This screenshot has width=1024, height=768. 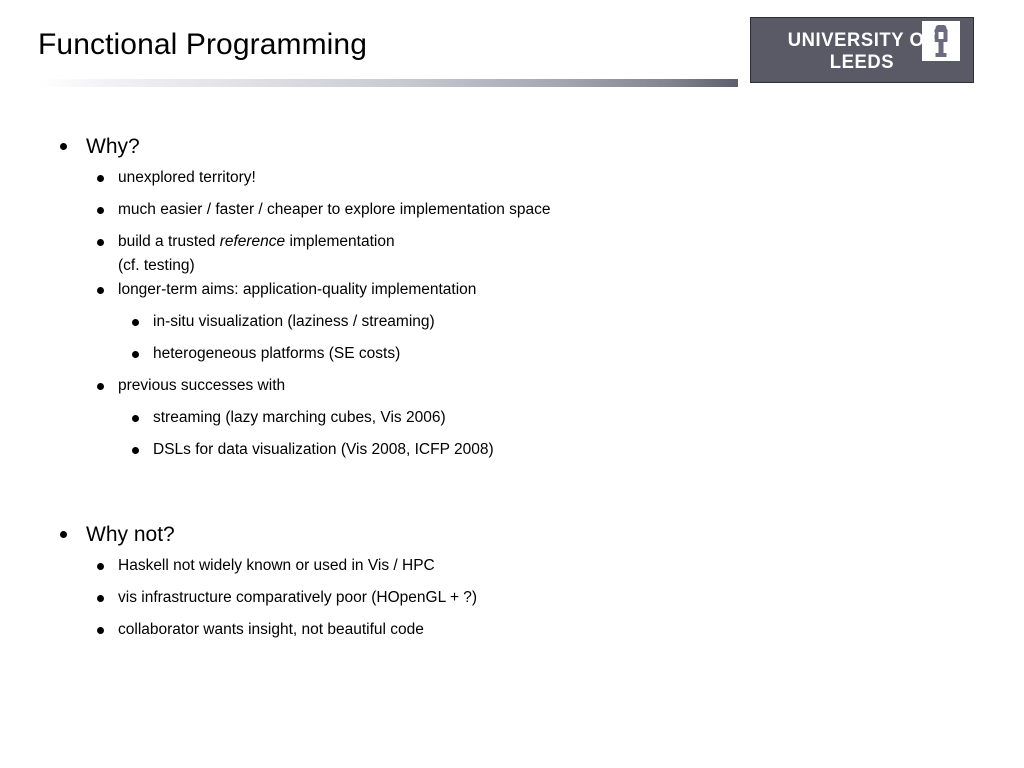 What do you see at coordinates (252, 241) in the screenshot?
I see `emphasis-reference: reference` at bounding box center [252, 241].